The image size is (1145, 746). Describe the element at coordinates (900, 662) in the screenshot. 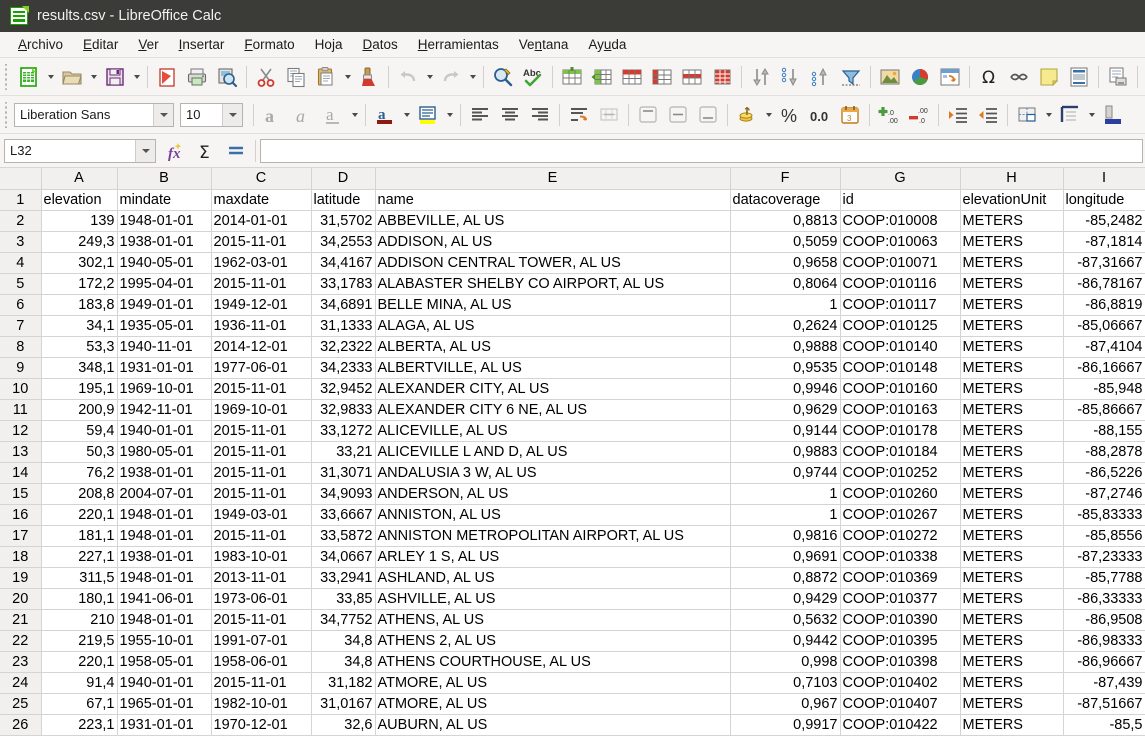

I see `cell: COOP:010398` at that location.